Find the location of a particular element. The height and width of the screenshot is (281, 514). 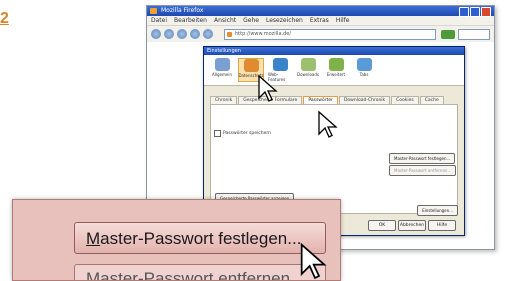

maximize-icon is located at coordinates (475, 12).